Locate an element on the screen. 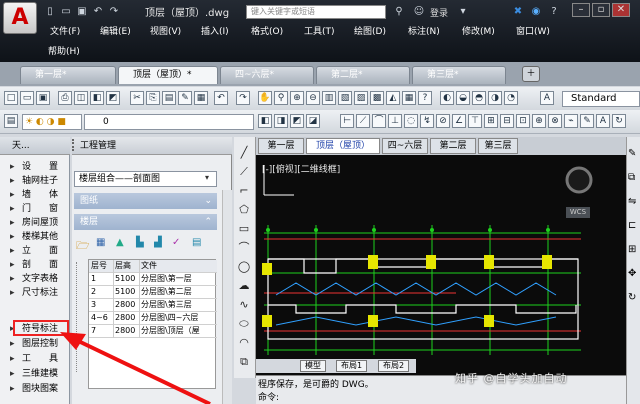 This screenshot has height=404, width=640. menu-item-section: 剖 面 is located at coordinates (35, 265).